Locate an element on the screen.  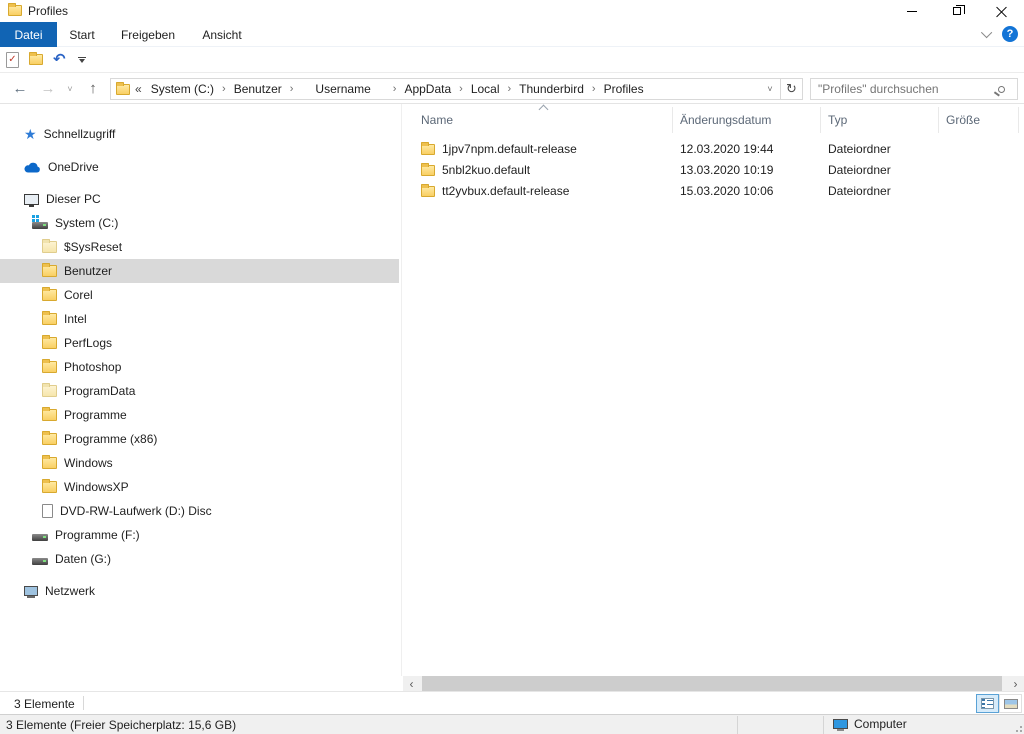
column-header-name: Name is located at coordinates (437, 120).